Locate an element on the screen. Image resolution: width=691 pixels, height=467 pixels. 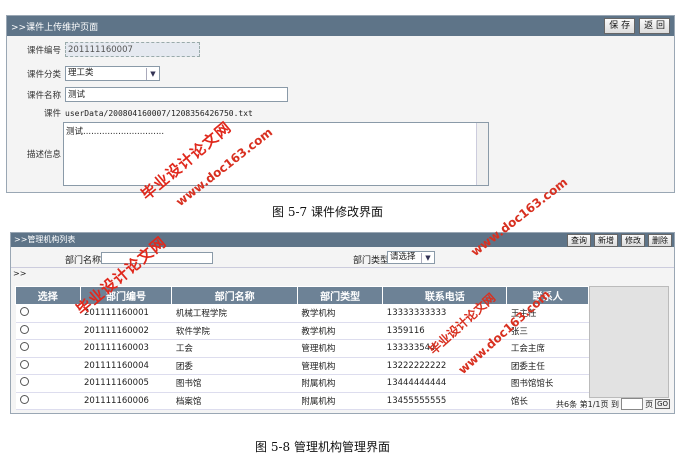
table-cell: 图书馆馆长 is located at coordinates (547, 383).